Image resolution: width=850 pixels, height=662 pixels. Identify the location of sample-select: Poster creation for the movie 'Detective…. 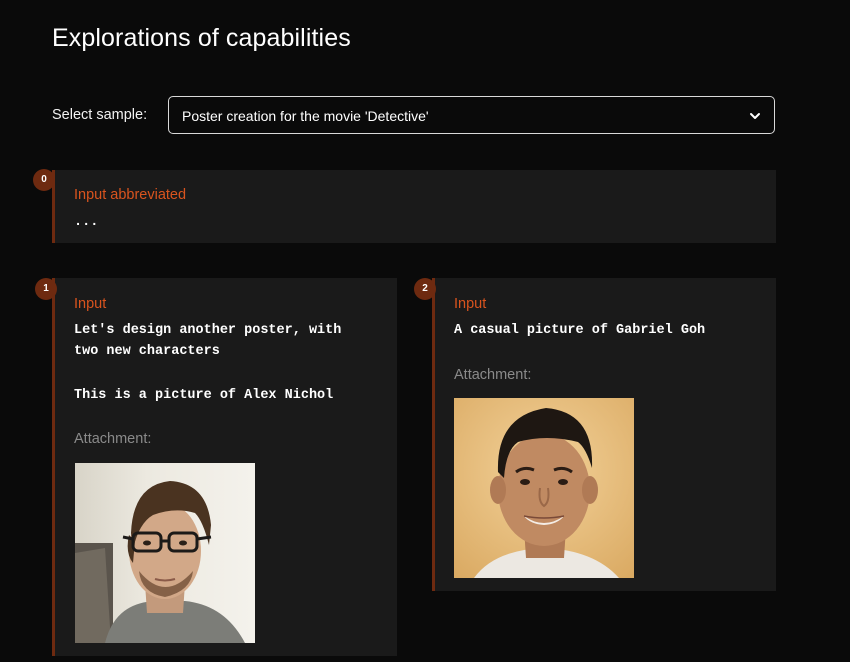
(471, 115).